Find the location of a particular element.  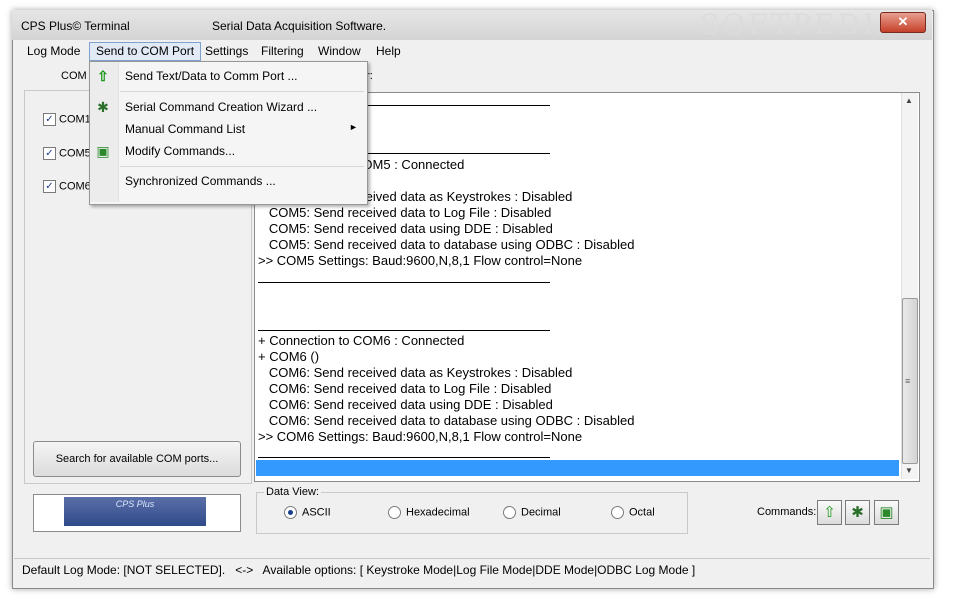

scroll-down-icon: ▼ is located at coordinates (909, 471).